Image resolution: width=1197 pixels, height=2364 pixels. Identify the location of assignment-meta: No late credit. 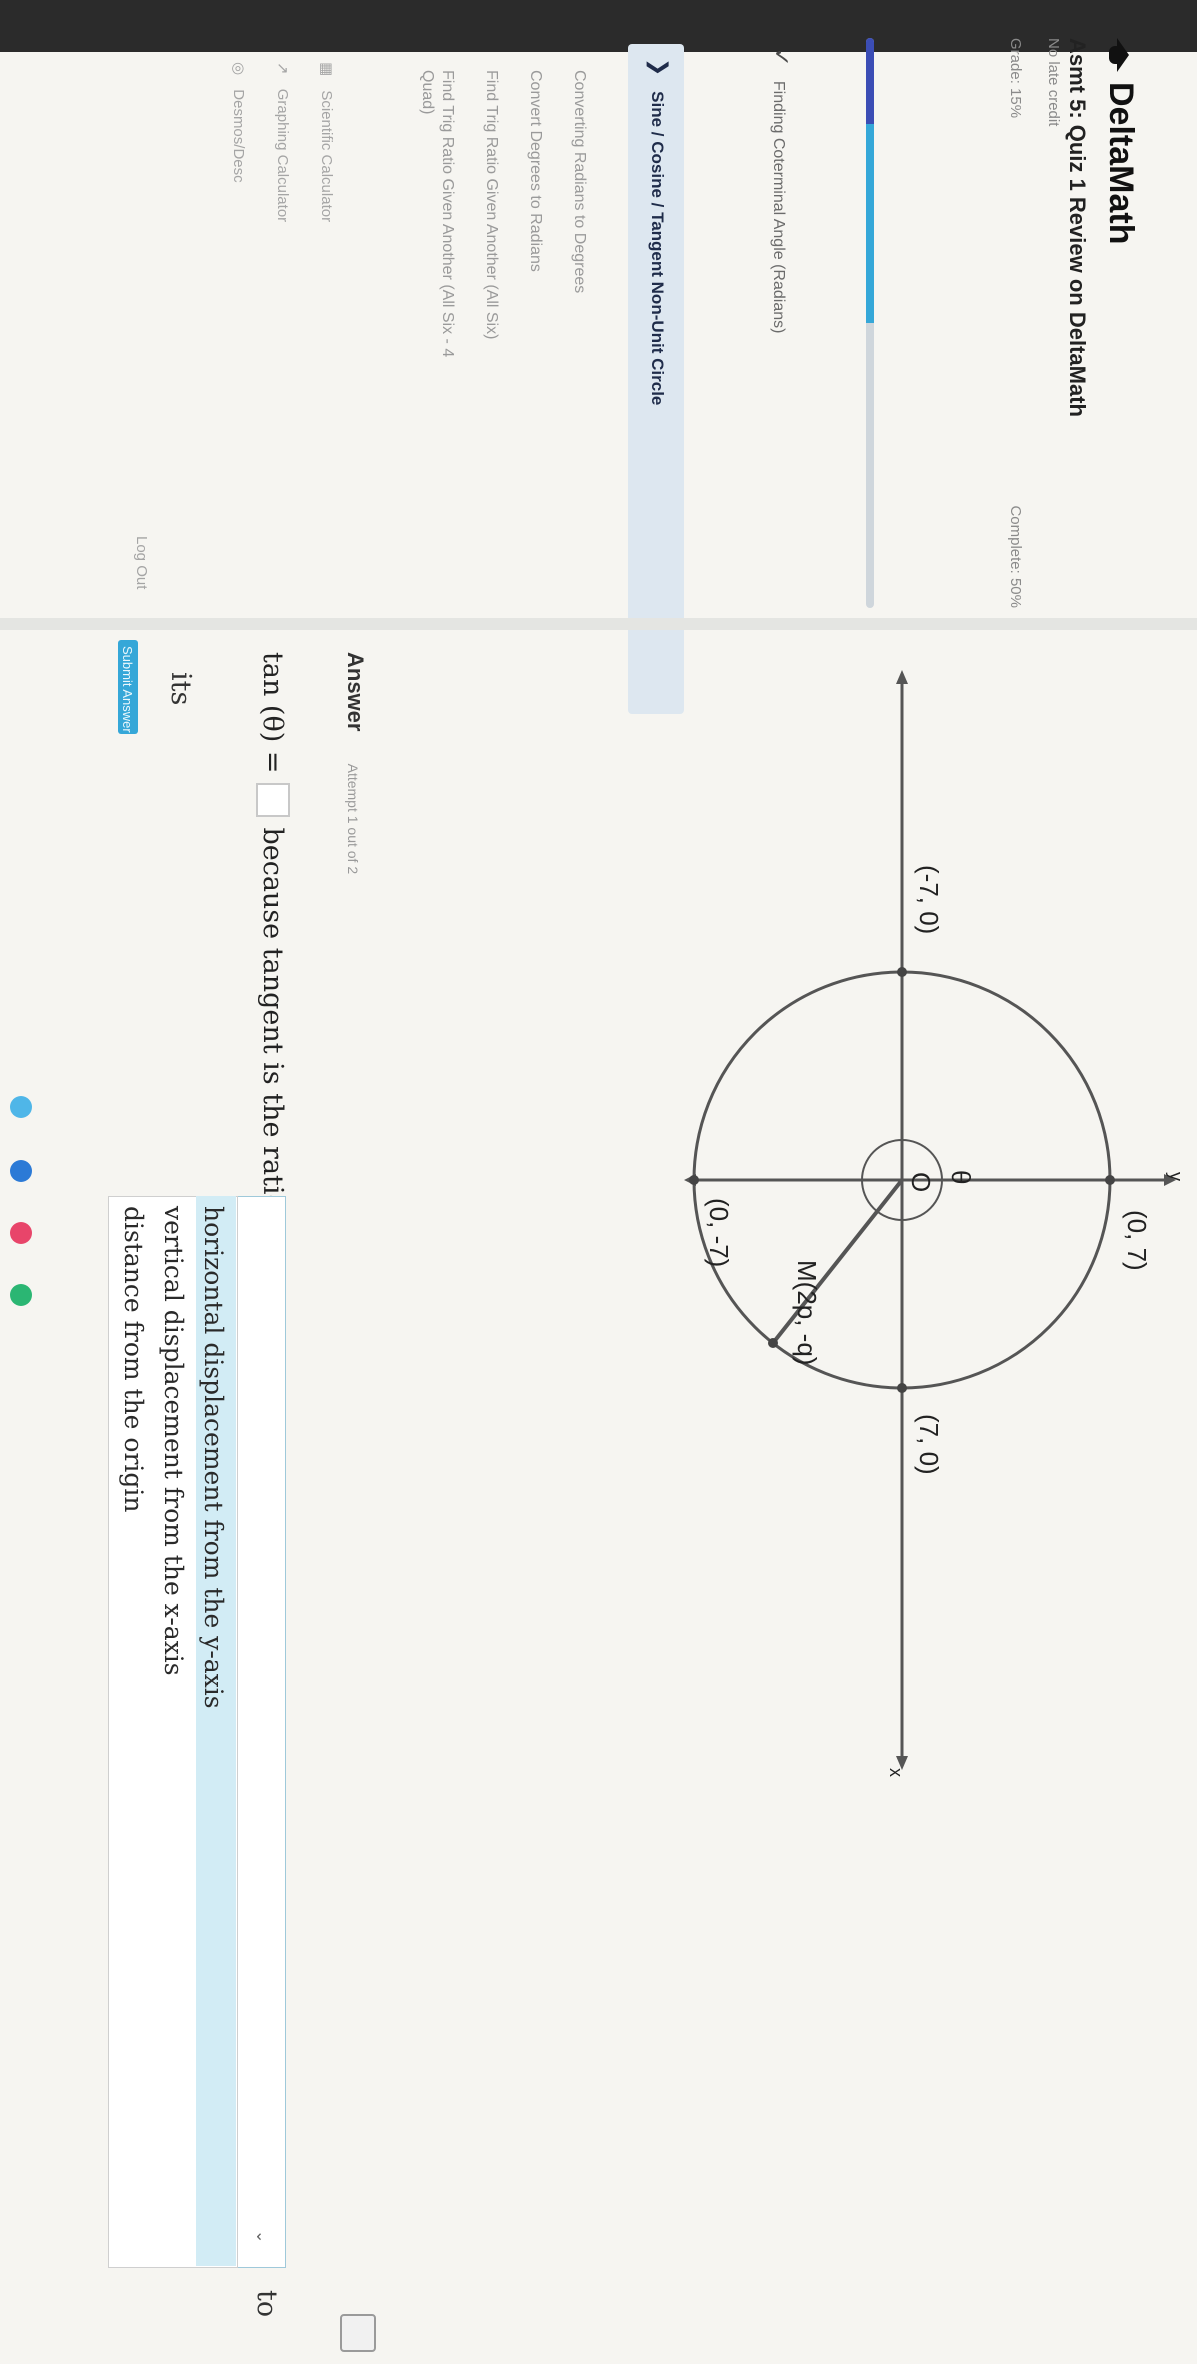
(1053, 82).